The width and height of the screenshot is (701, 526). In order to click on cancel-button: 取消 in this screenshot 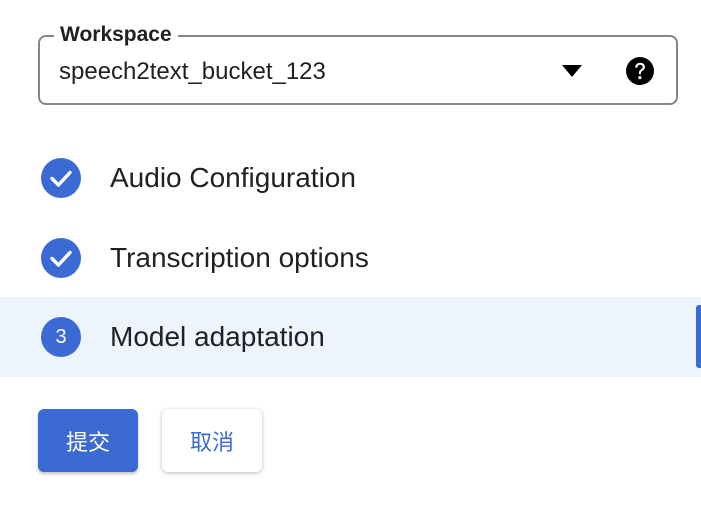, I will do `click(212, 440)`.